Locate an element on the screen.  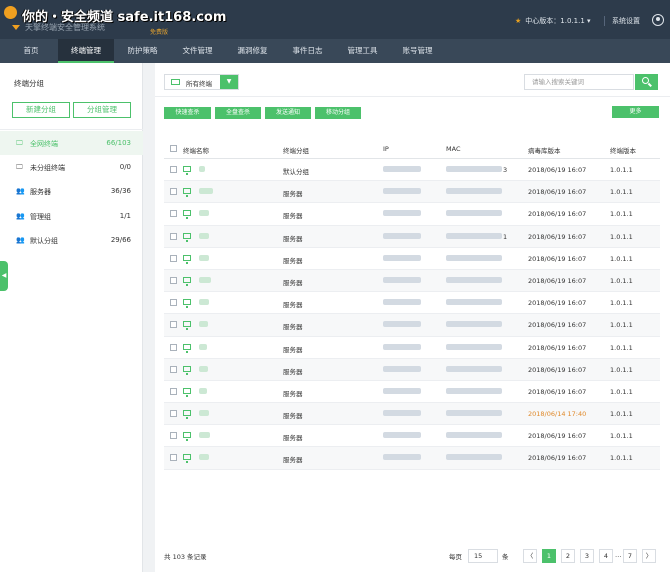
table-row: 默认分组 3 2018/06/19 16:07 1.0.1.1 is located at coordinates (412, 170).